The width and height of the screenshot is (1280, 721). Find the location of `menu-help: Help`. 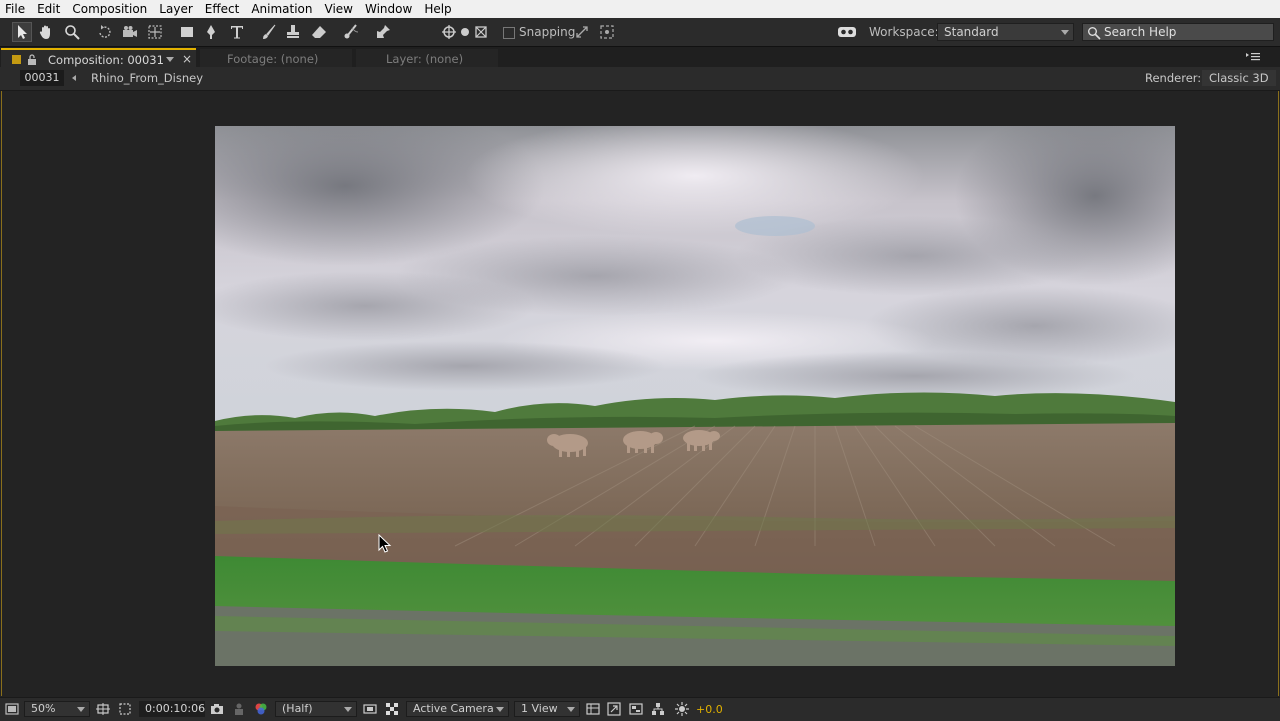

menu-help: Help is located at coordinates (437, 9).